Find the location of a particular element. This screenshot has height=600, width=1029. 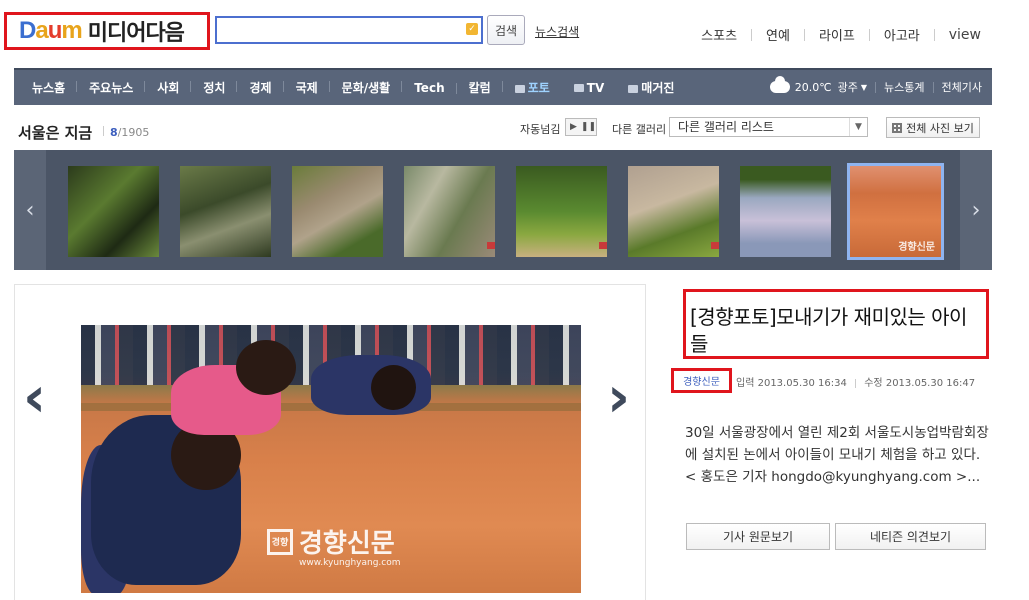

article-title-box: [경향포토]모내기가 재미있는 아이들 is located at coordinates (836, 324).